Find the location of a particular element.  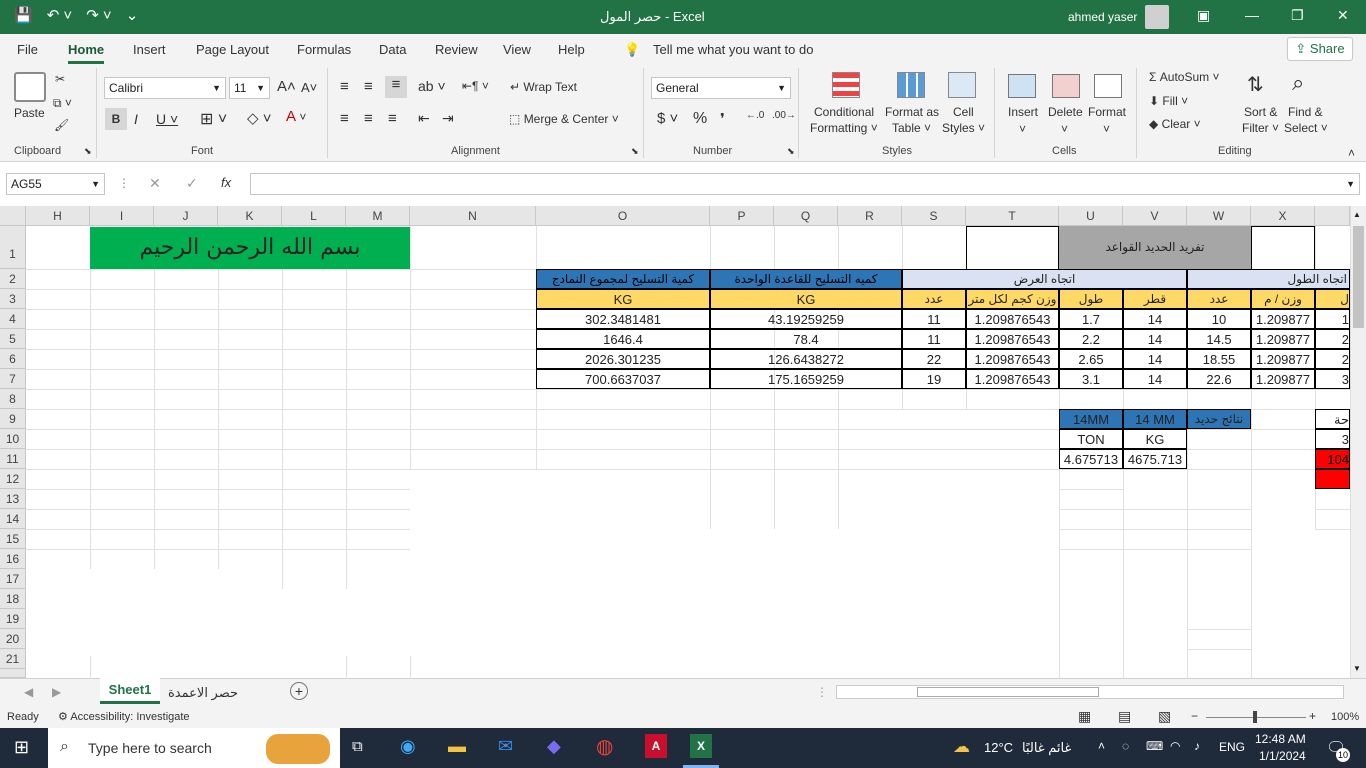

excel-icon: X is located at coordinates (701, 746).